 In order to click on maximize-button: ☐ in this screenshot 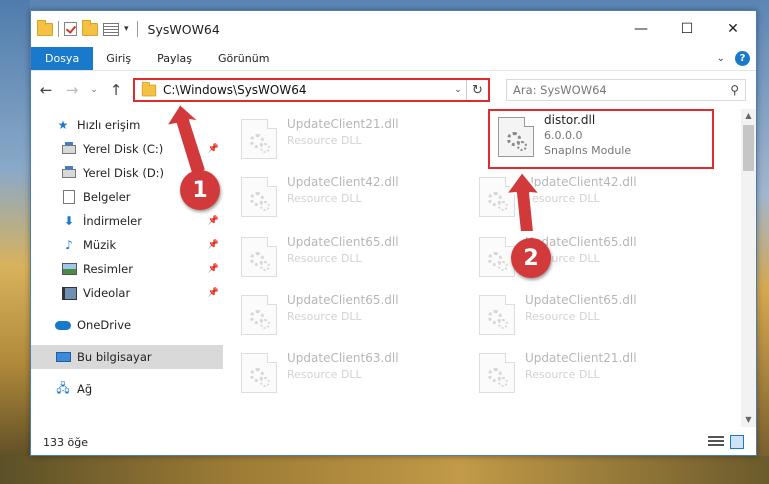, I will do `click(687, 29)`.